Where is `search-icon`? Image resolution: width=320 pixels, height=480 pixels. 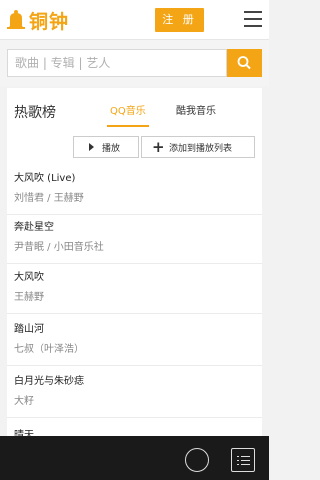 search-icon is located at coordinates (244, 63).